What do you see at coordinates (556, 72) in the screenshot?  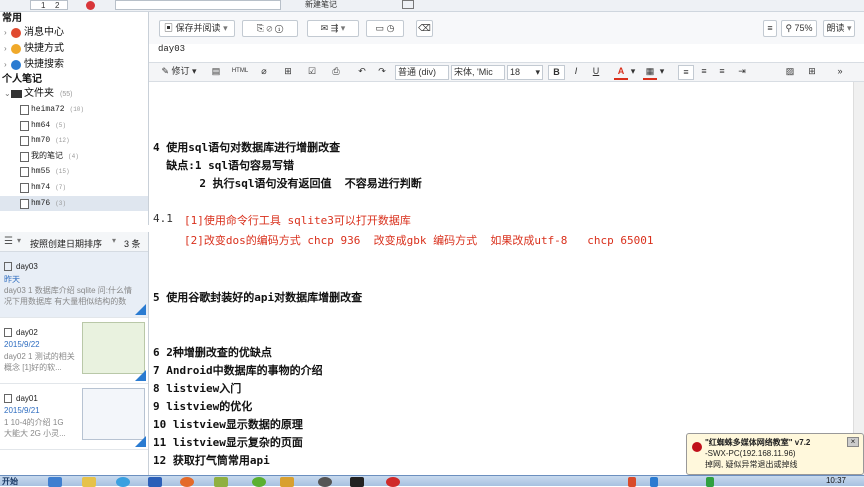 I see `bold-button: B` at bounding box center [556, 72].